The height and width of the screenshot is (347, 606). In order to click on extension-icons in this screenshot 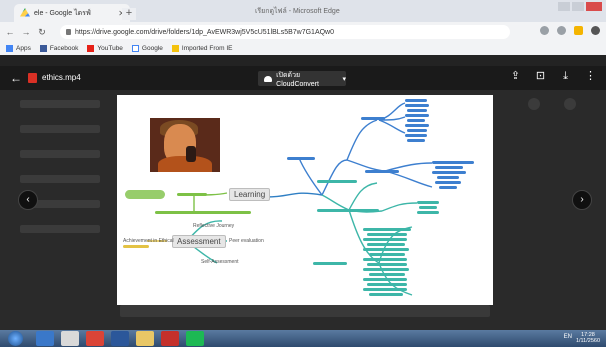, I will do `click(570, 30)`.